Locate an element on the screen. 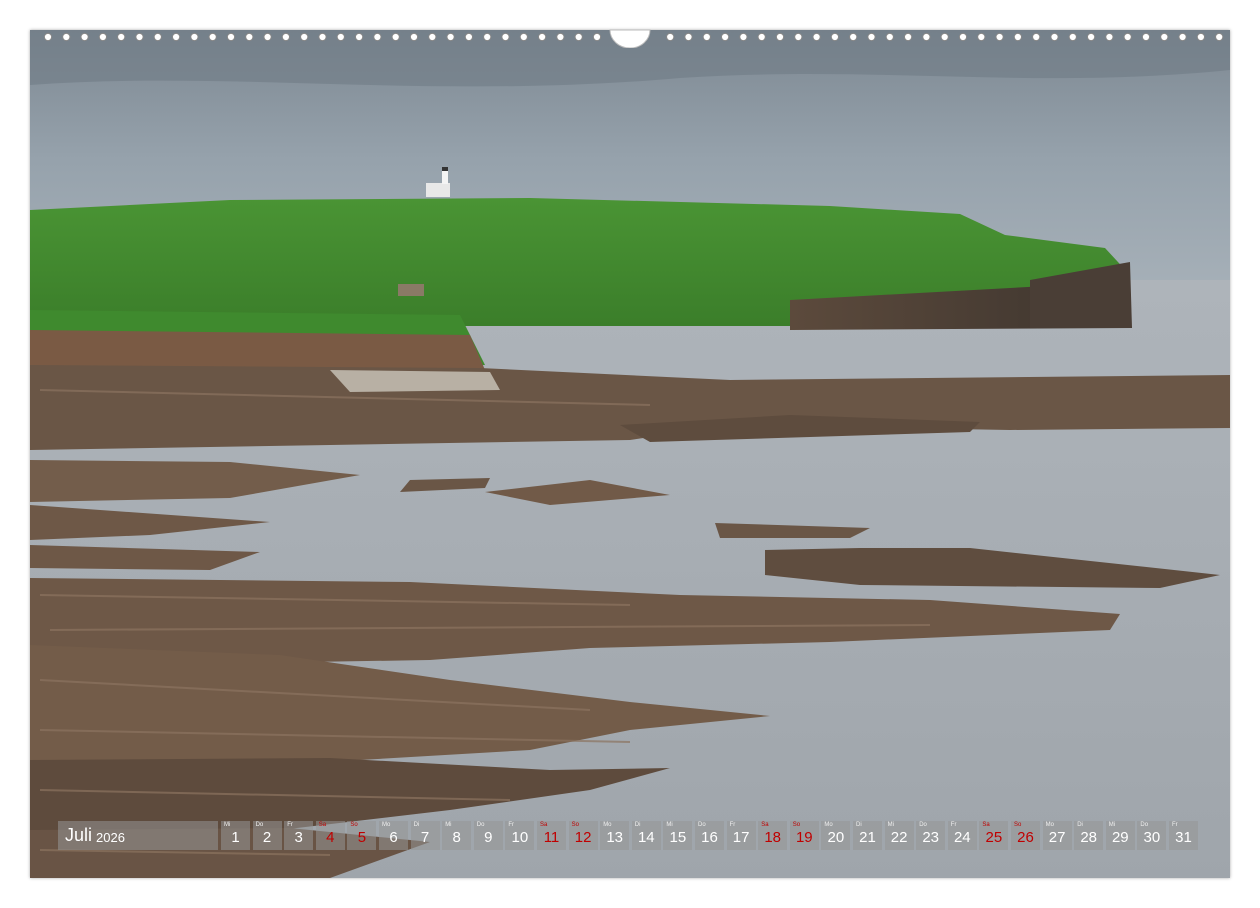 The width and height of the screenshot is (1260, 908). day-number: 11 is located at coordinates (551, 837).